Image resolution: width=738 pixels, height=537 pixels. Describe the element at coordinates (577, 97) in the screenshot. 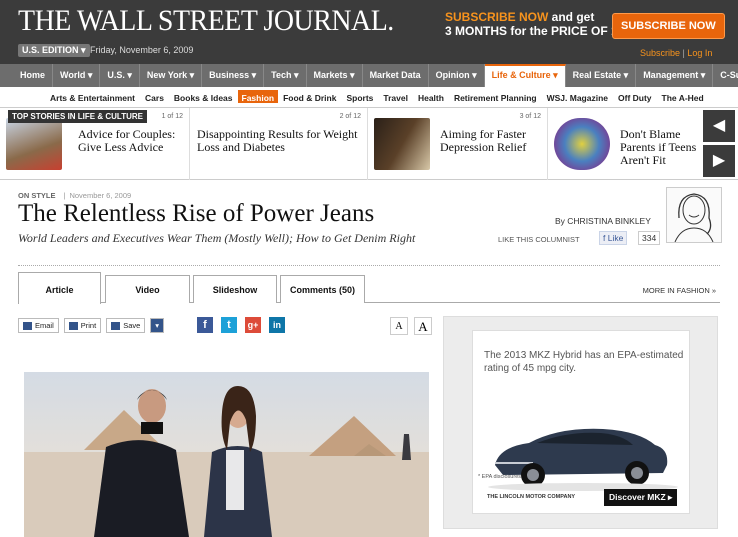

I see `subnav-wsj-magazine: WSJ. Magazine` at that location.